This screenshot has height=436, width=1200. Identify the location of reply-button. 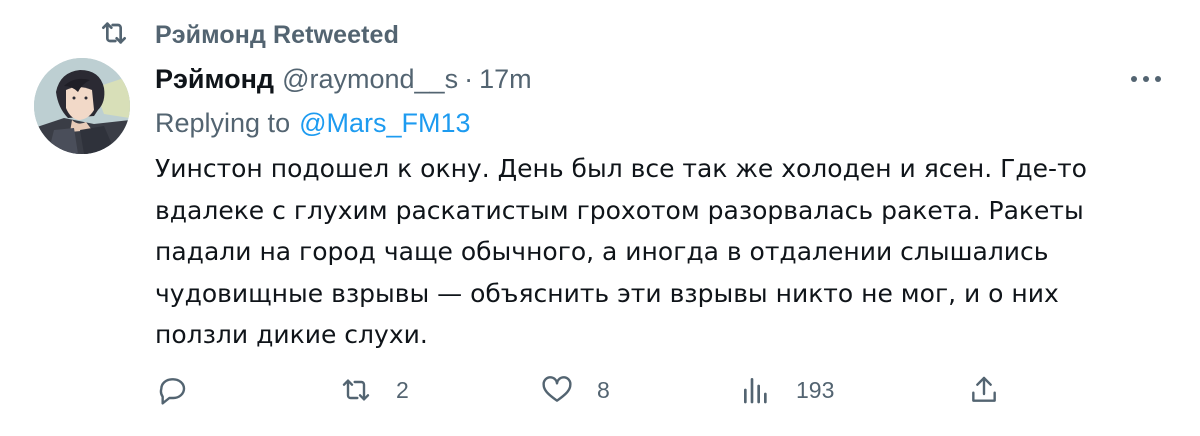
(172, 390).